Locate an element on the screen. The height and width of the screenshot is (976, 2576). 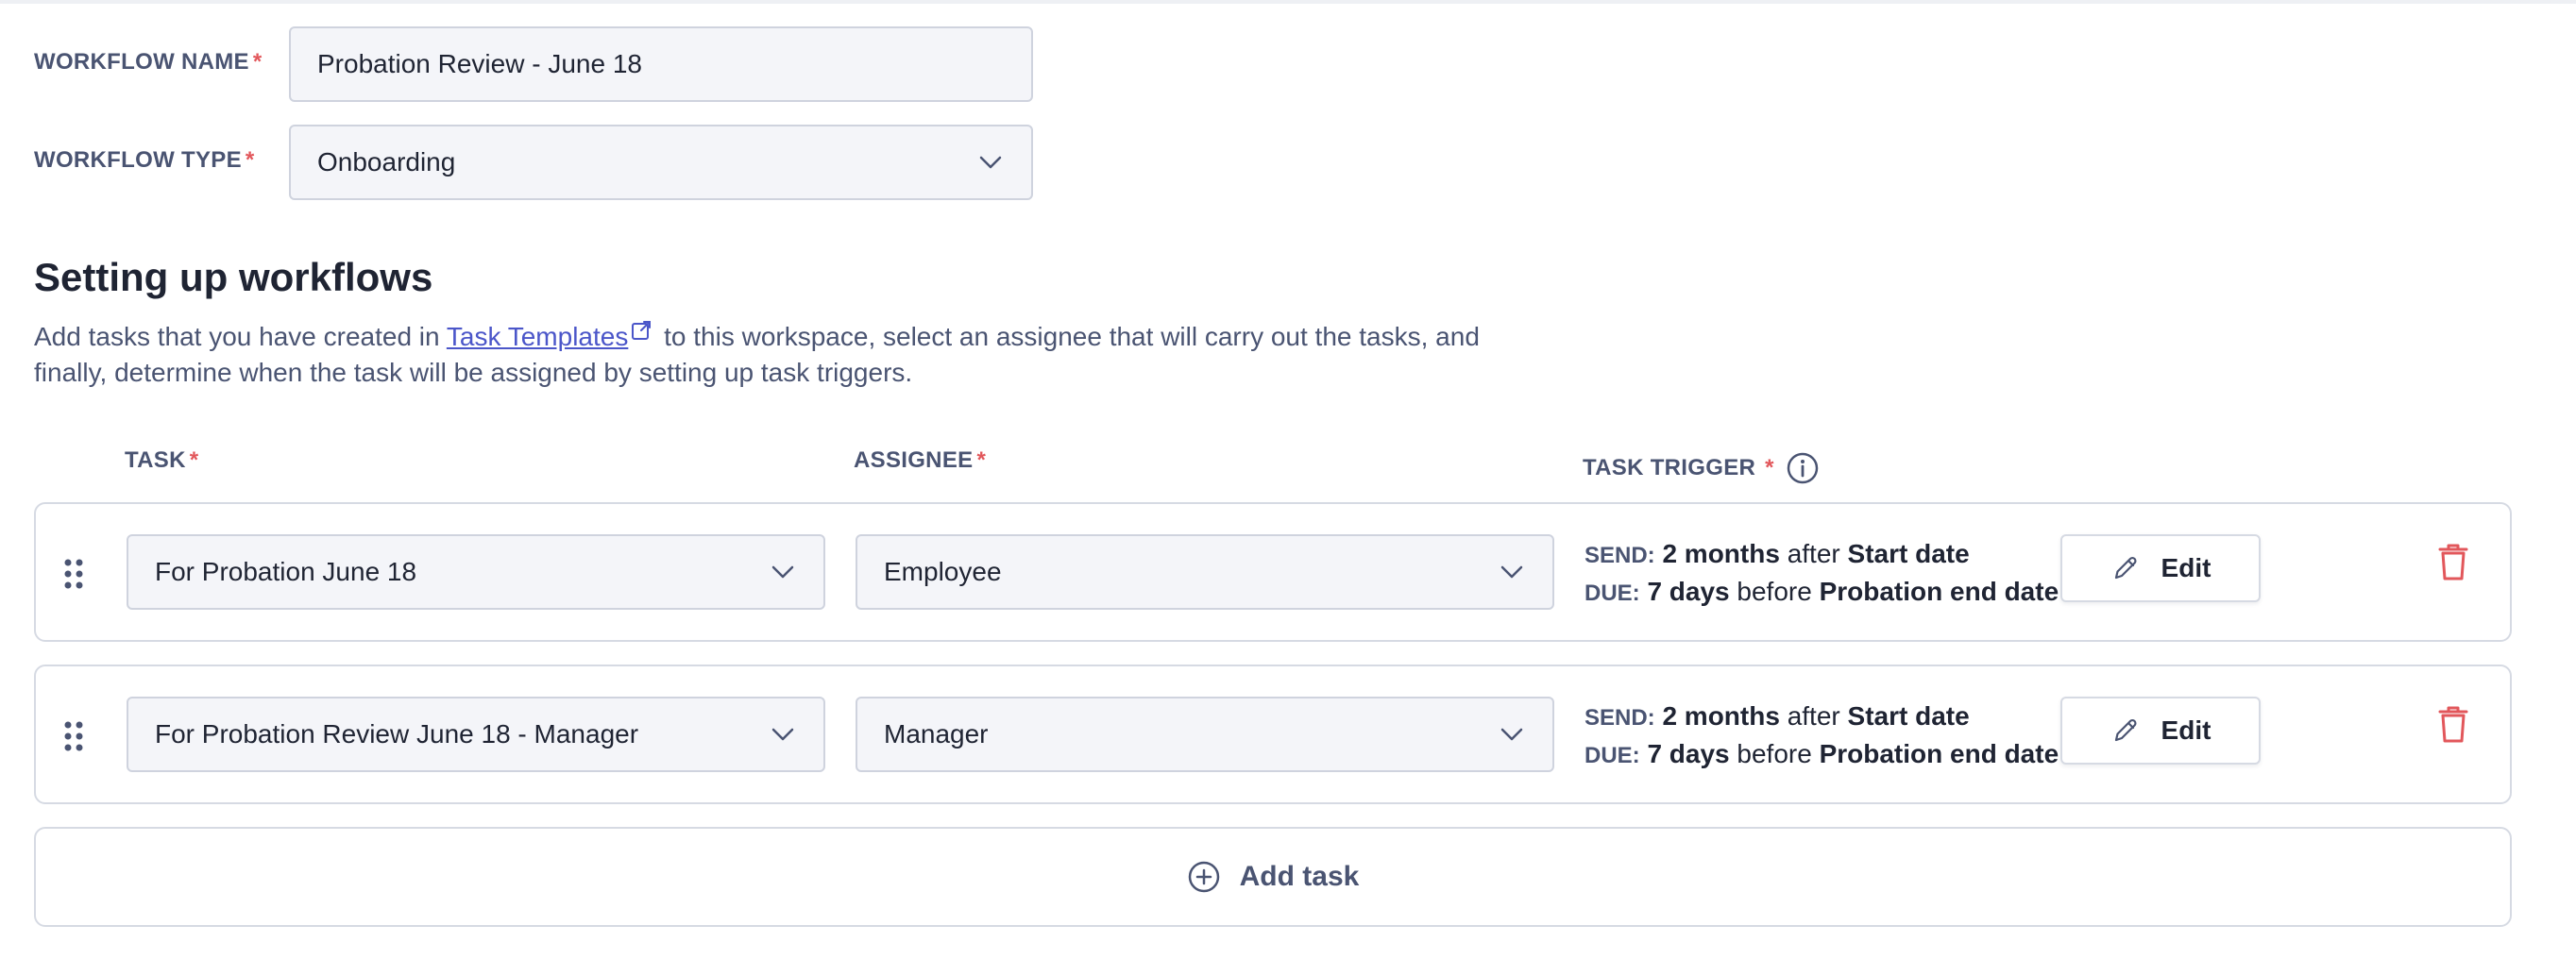
add-task-button: Add task is located at coordinates (1273, 877).